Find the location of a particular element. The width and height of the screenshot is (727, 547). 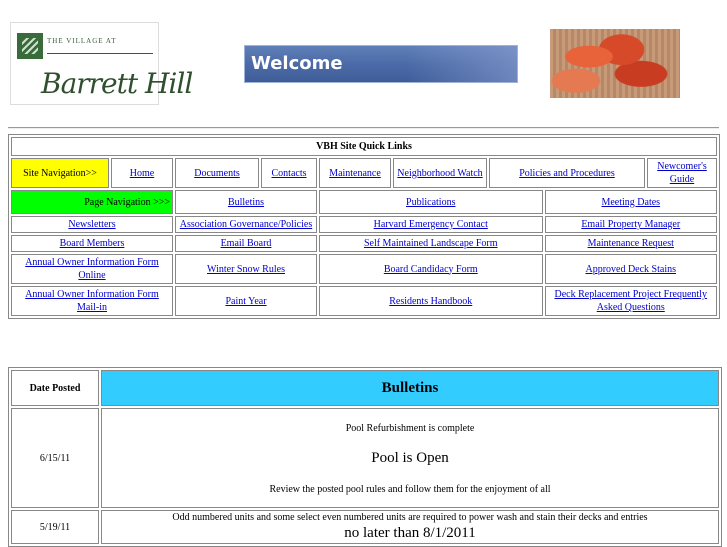

nav-policies-link: Policies and Procedures is located at coordinates (567, 173).